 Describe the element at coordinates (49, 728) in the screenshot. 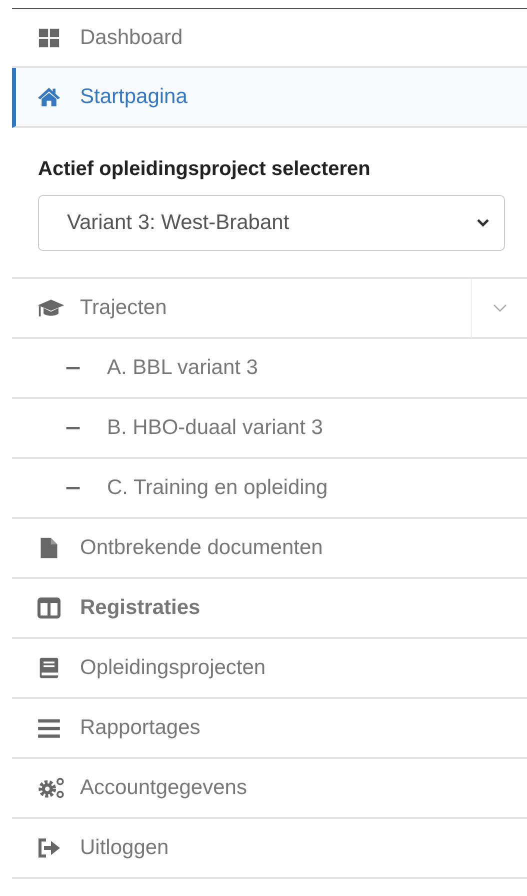

I see `menu-icon` at that location.